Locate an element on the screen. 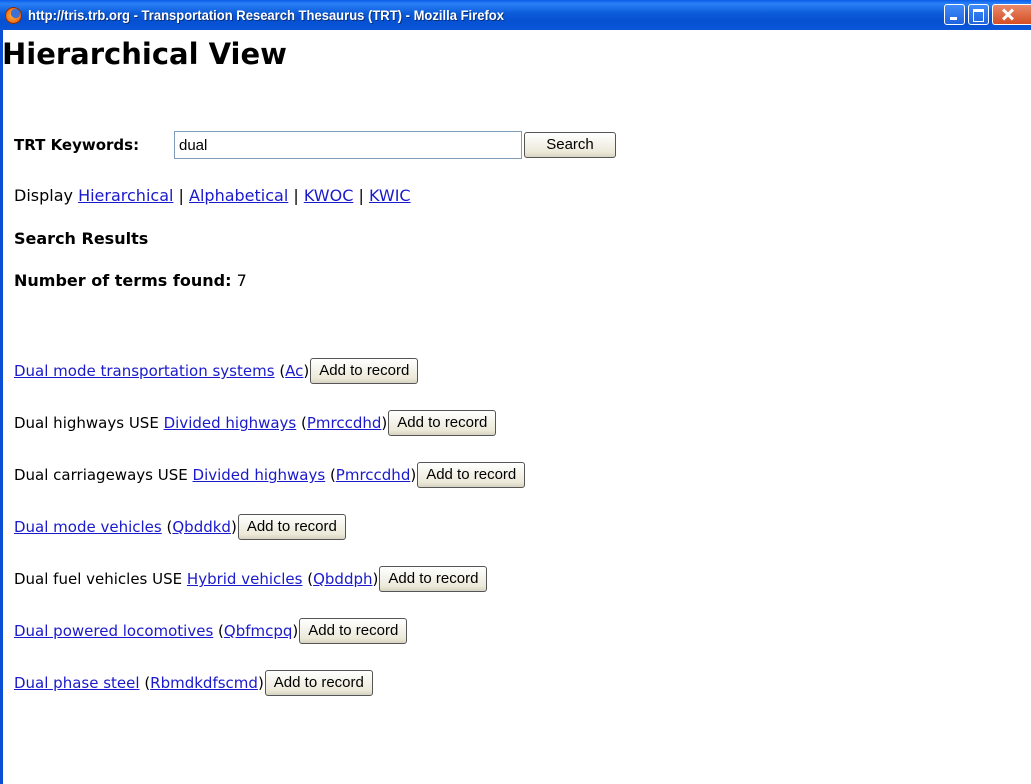 The image size is (1031, 784). maximize-button is located at coordinates (978, 14).